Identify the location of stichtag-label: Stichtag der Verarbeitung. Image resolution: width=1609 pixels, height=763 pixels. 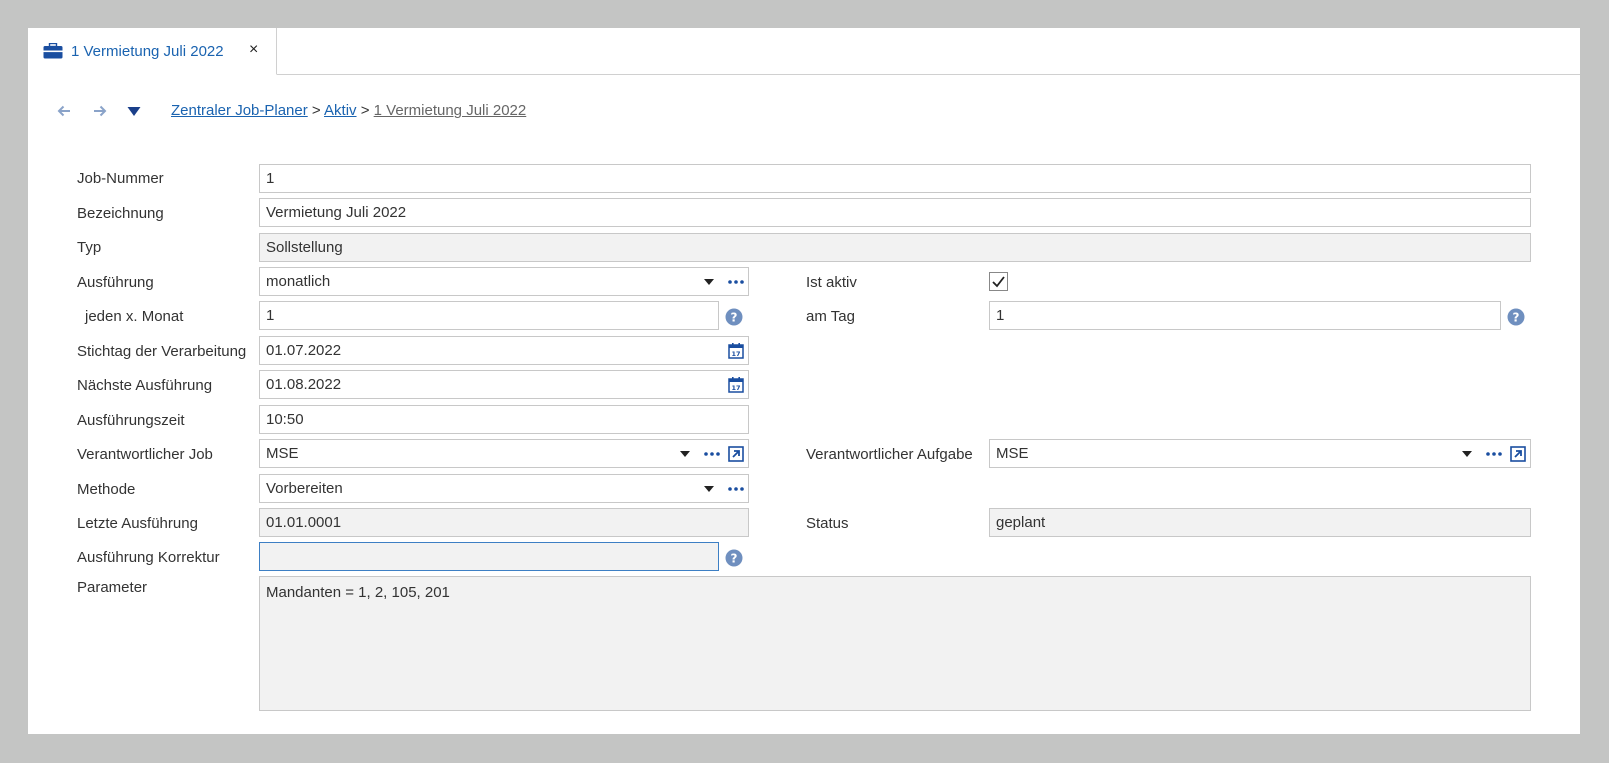
(162, 351).